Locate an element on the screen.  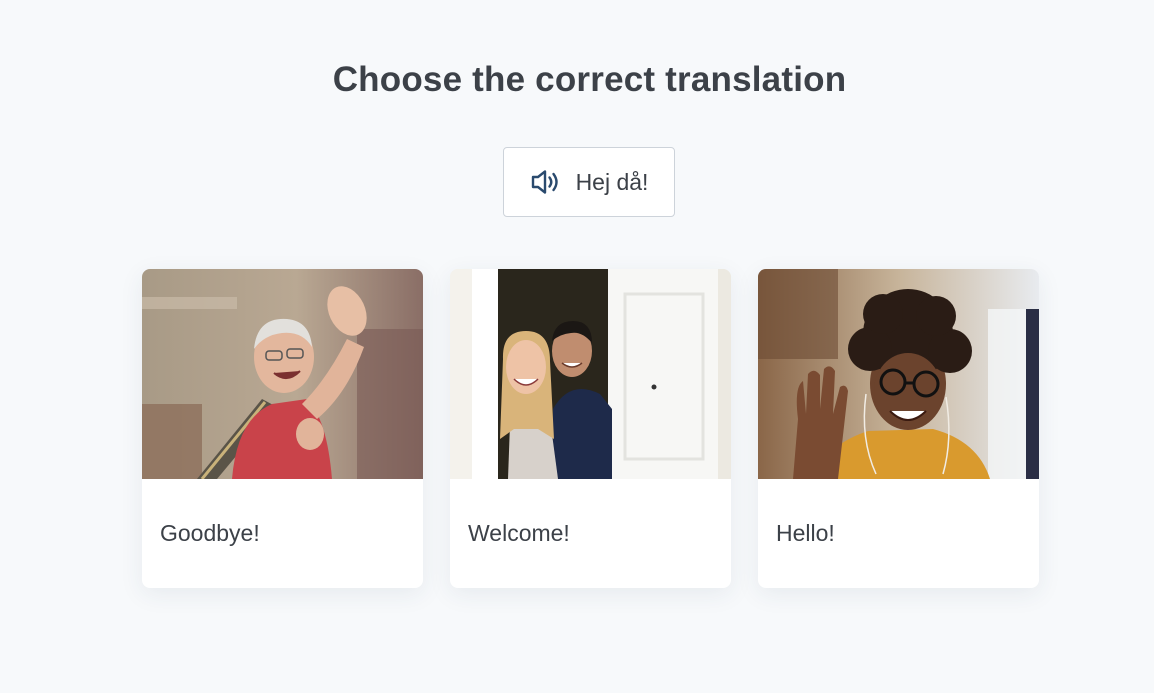
option-card-goodbye: Goodbye! is located at coordinates (282, 428).